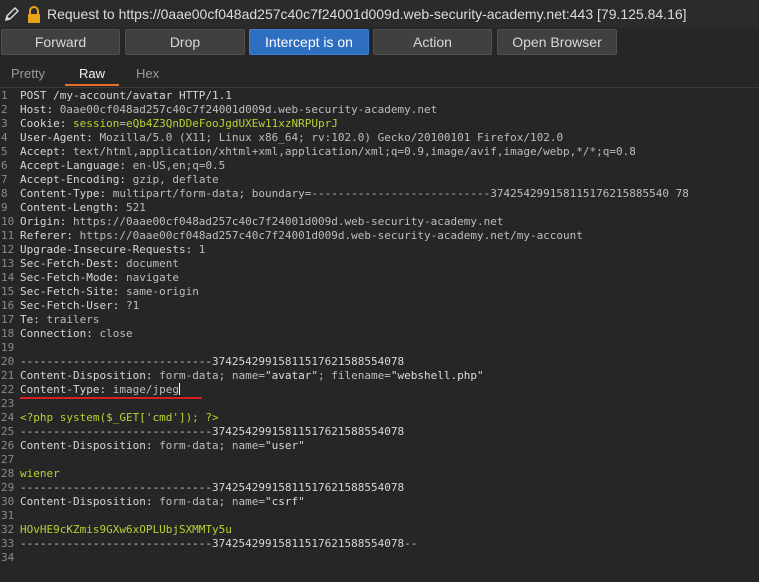 The width and height of the screenshot is (759, 582). I want to click on action-button: Action, so click(432, 42).